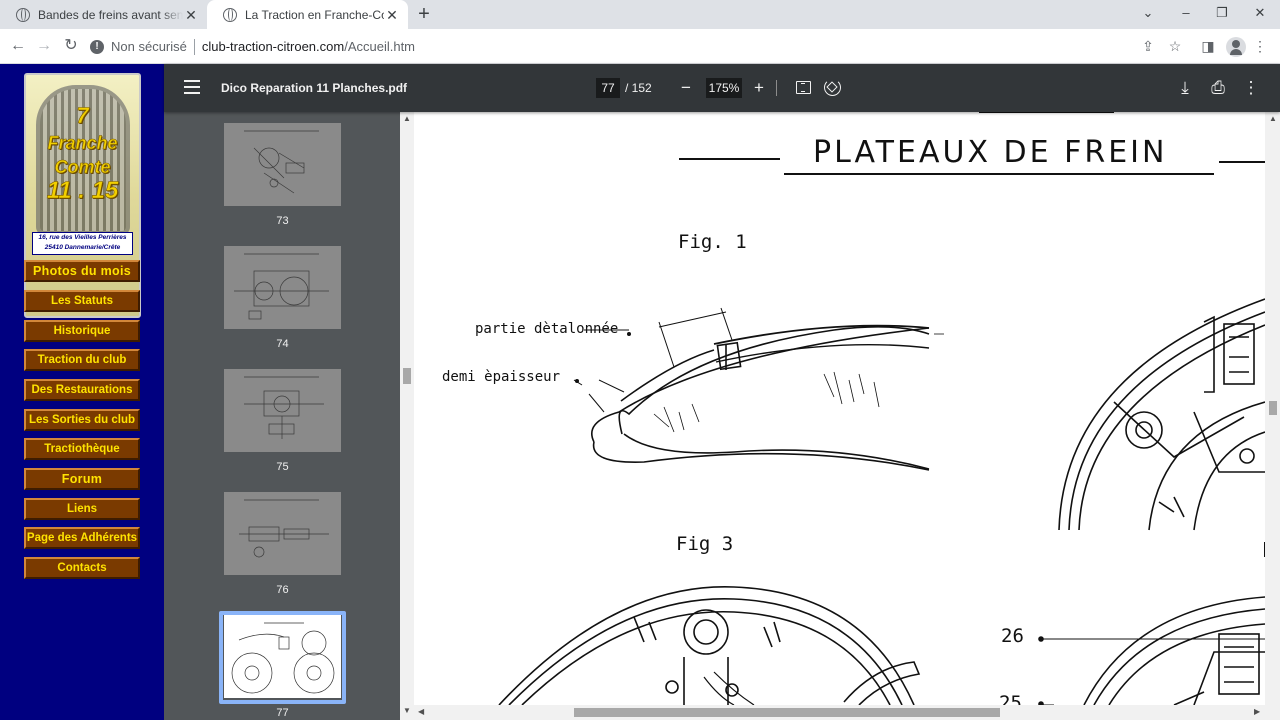  Describe the element at coordinates (194, 46) in the screenshot. I see `divider` at that location.